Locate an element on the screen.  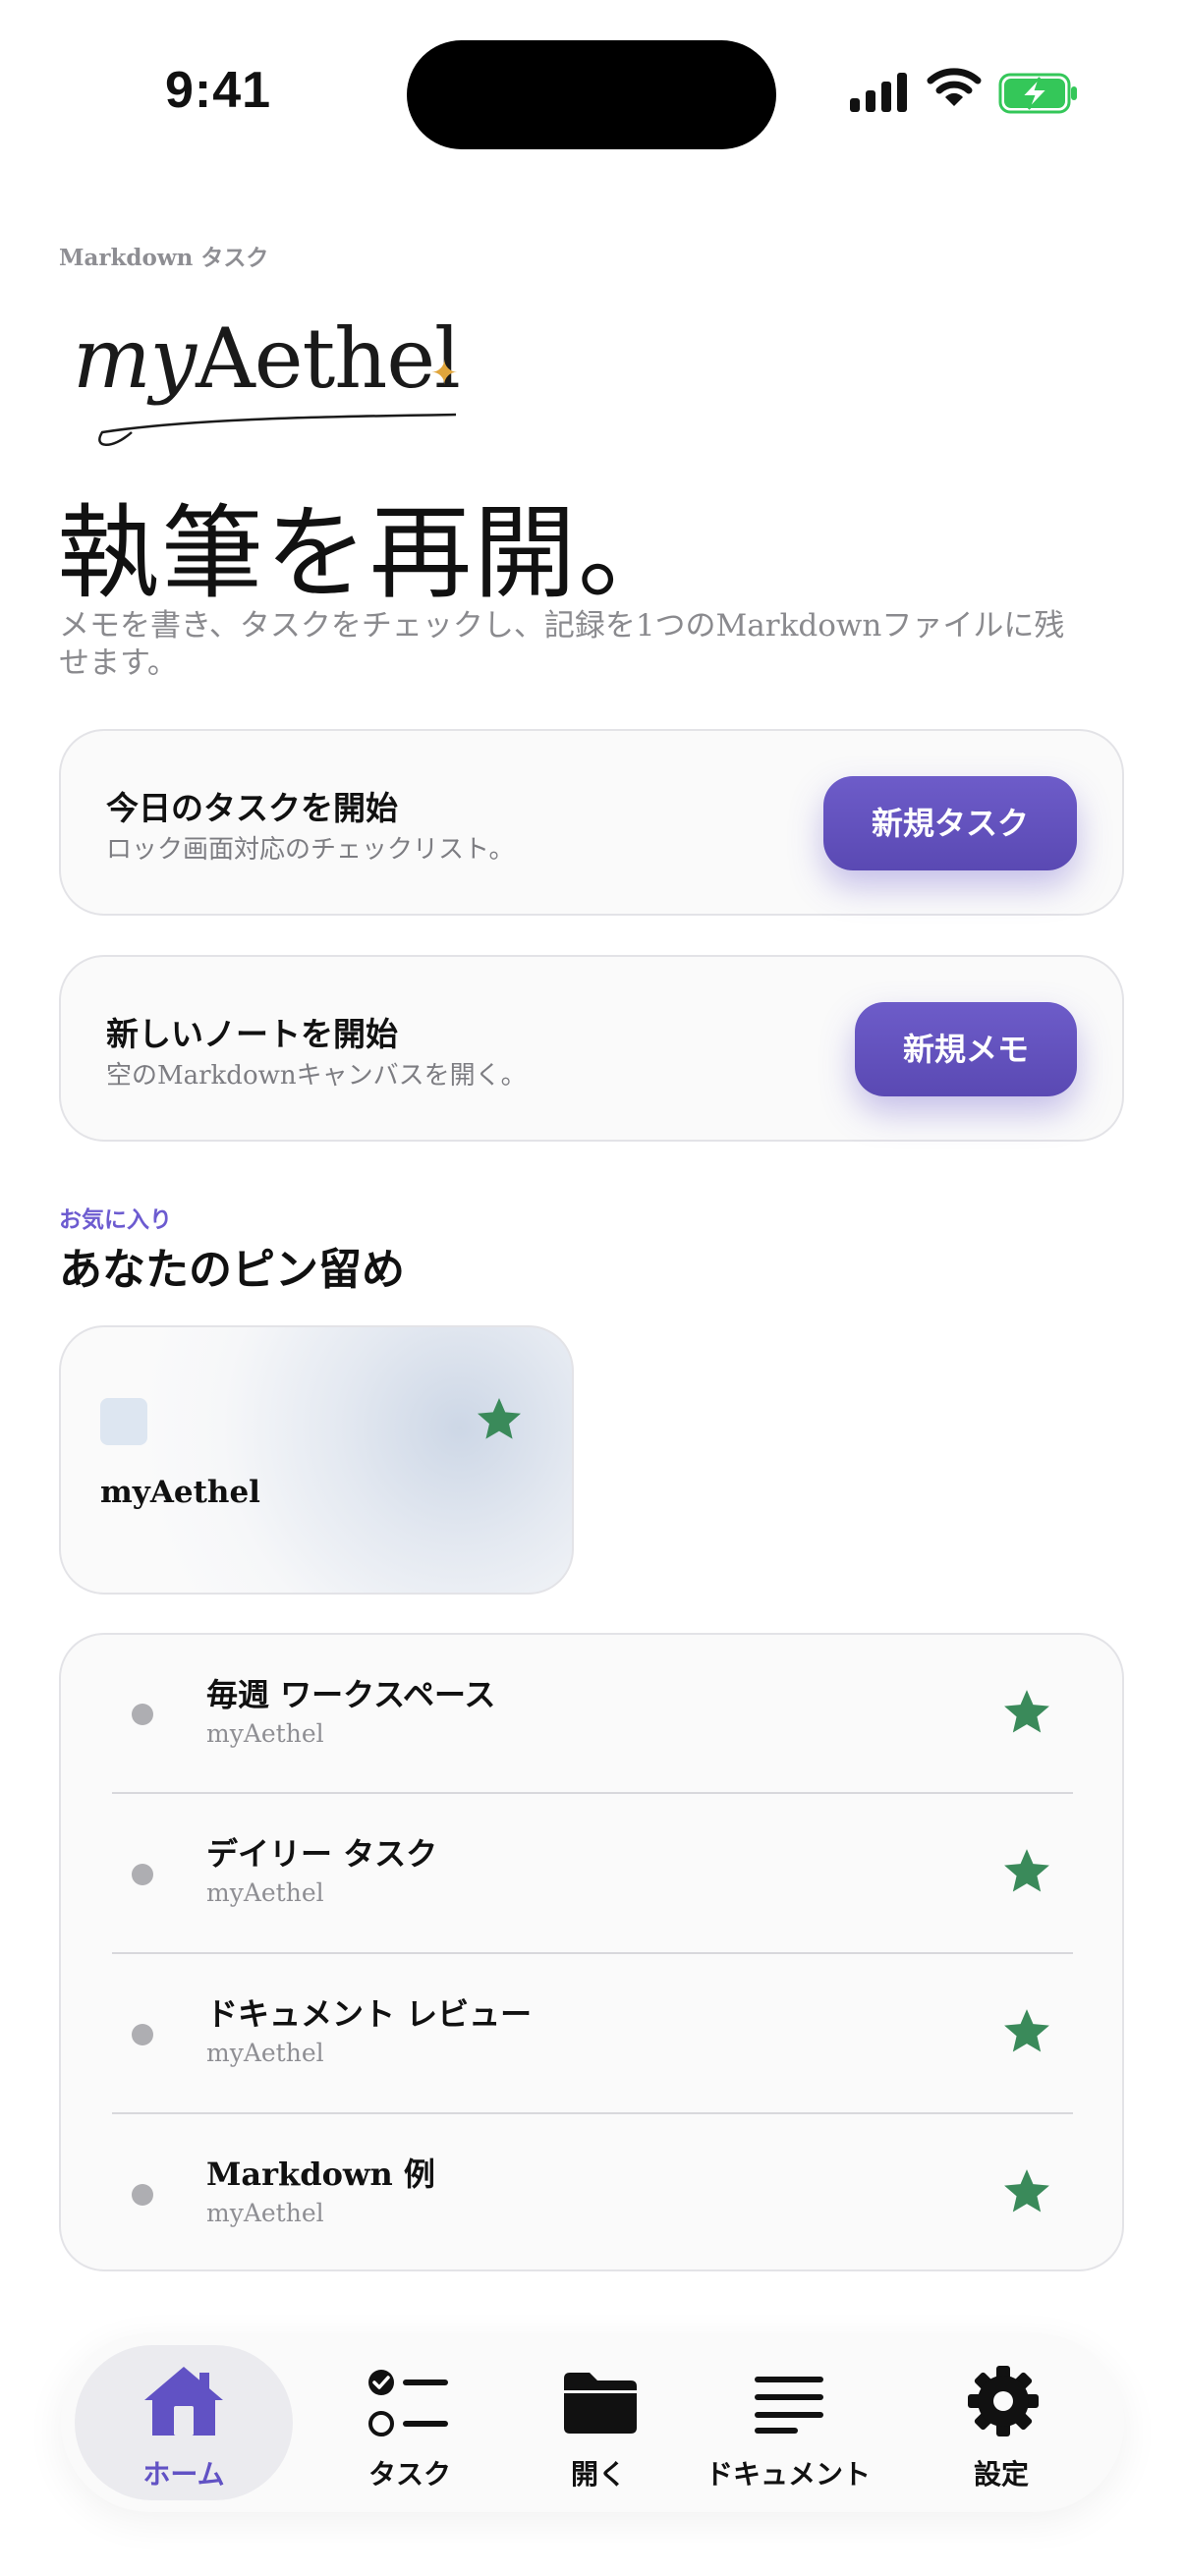
start-note-card: 新しいノートを開始 空のMarkdownキャンバスを開く。 新規メモ is located at coordinates (592, 1048).